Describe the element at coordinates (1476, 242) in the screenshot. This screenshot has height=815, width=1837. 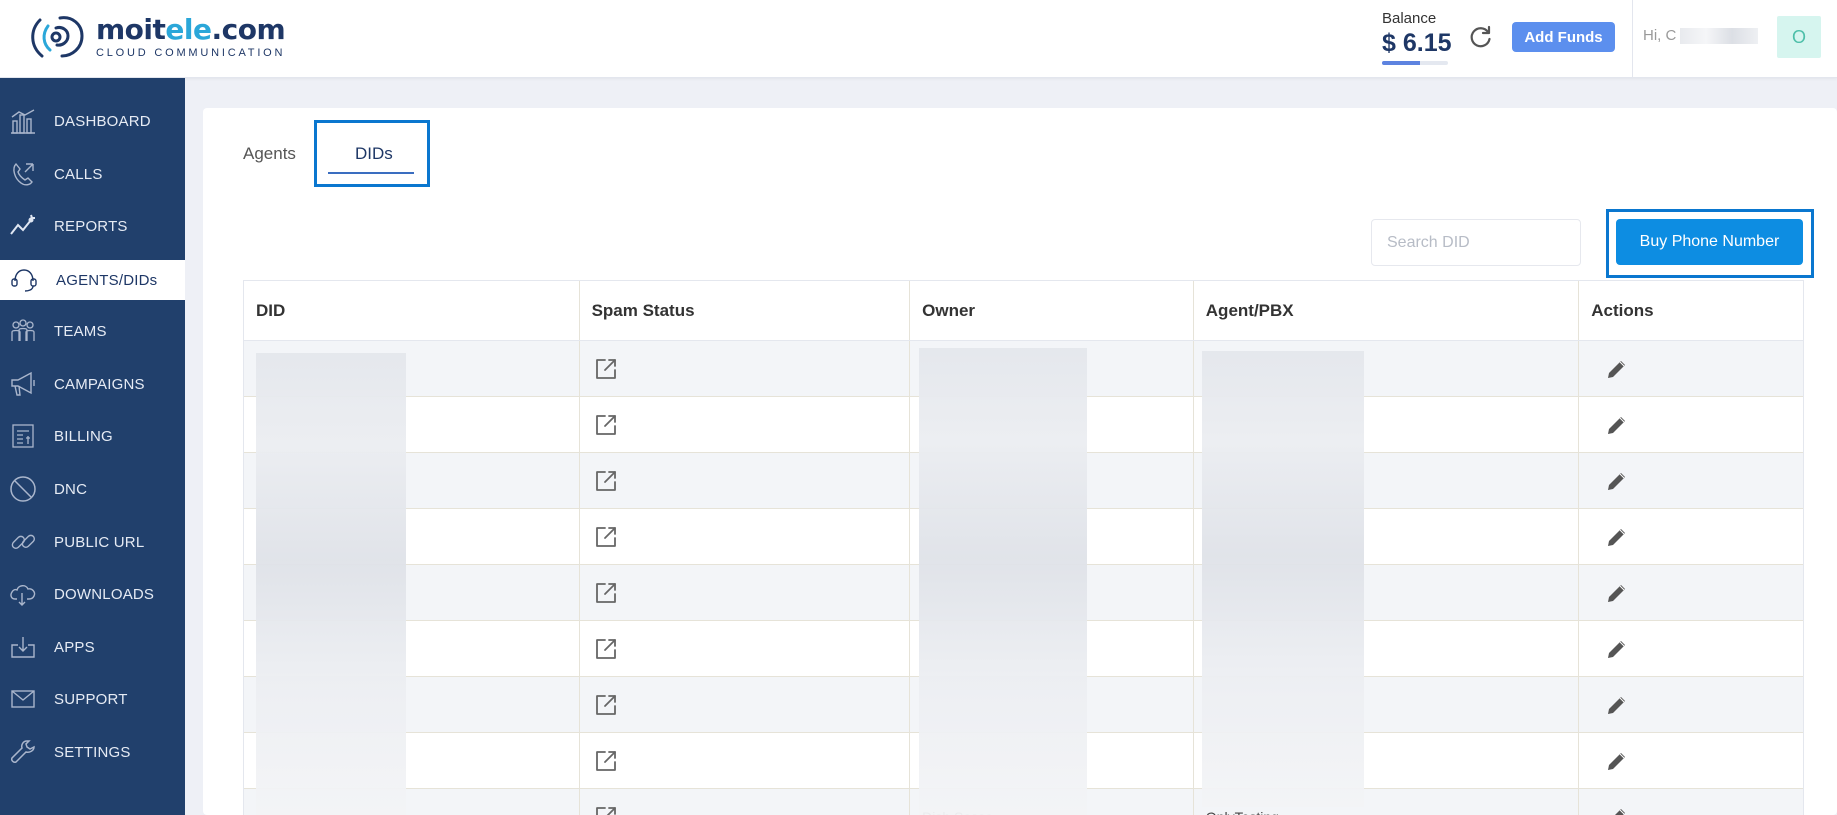
I see `search-input` at that location.